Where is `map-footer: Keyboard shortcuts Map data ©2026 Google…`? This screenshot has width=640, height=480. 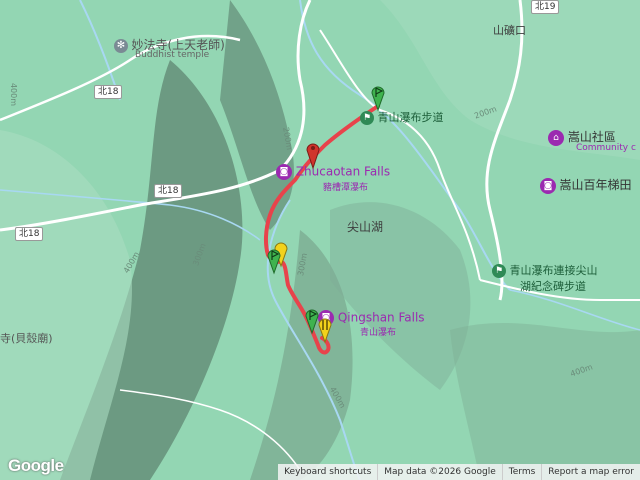 map-footer: Keyboard shortcuts Map data ©2026 Google… is located at coordinates (459, 472).